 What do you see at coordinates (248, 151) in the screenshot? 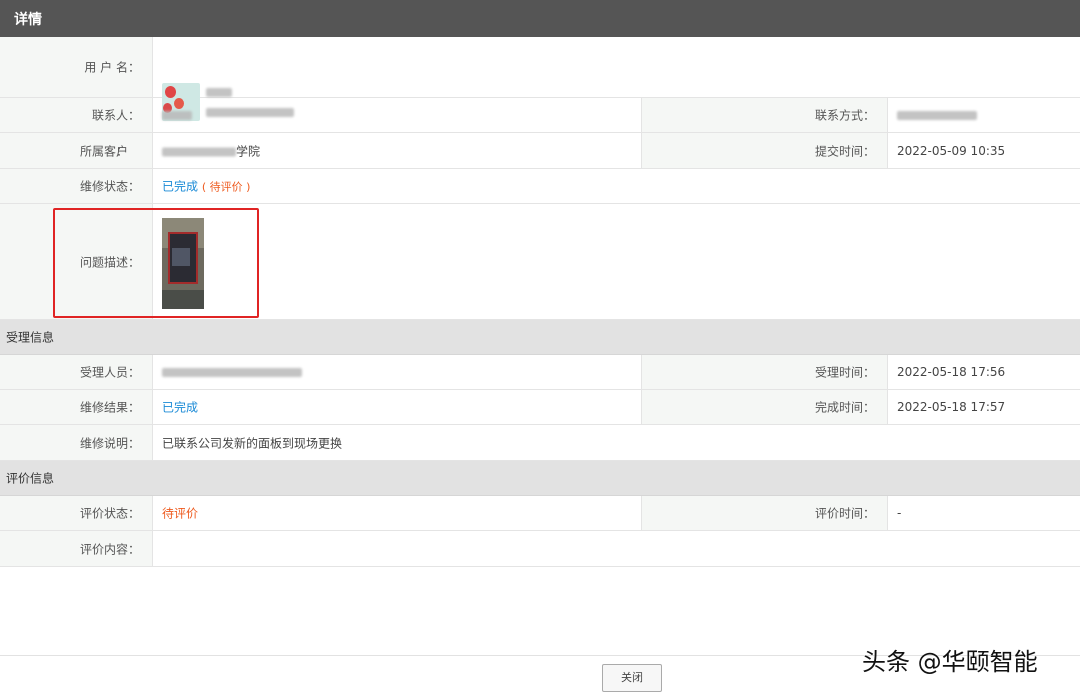
I see `customer-value-text: 学院` at bounding box center [248, 151].